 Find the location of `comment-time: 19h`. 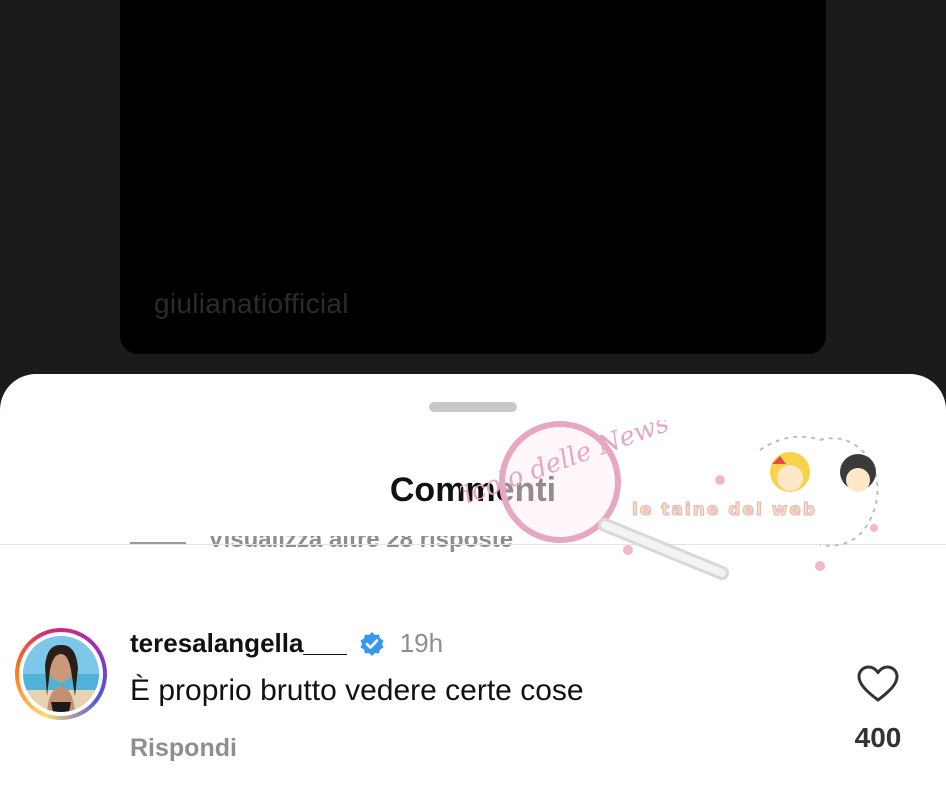

comment-time: 19h is located at coordinates (421, 643).